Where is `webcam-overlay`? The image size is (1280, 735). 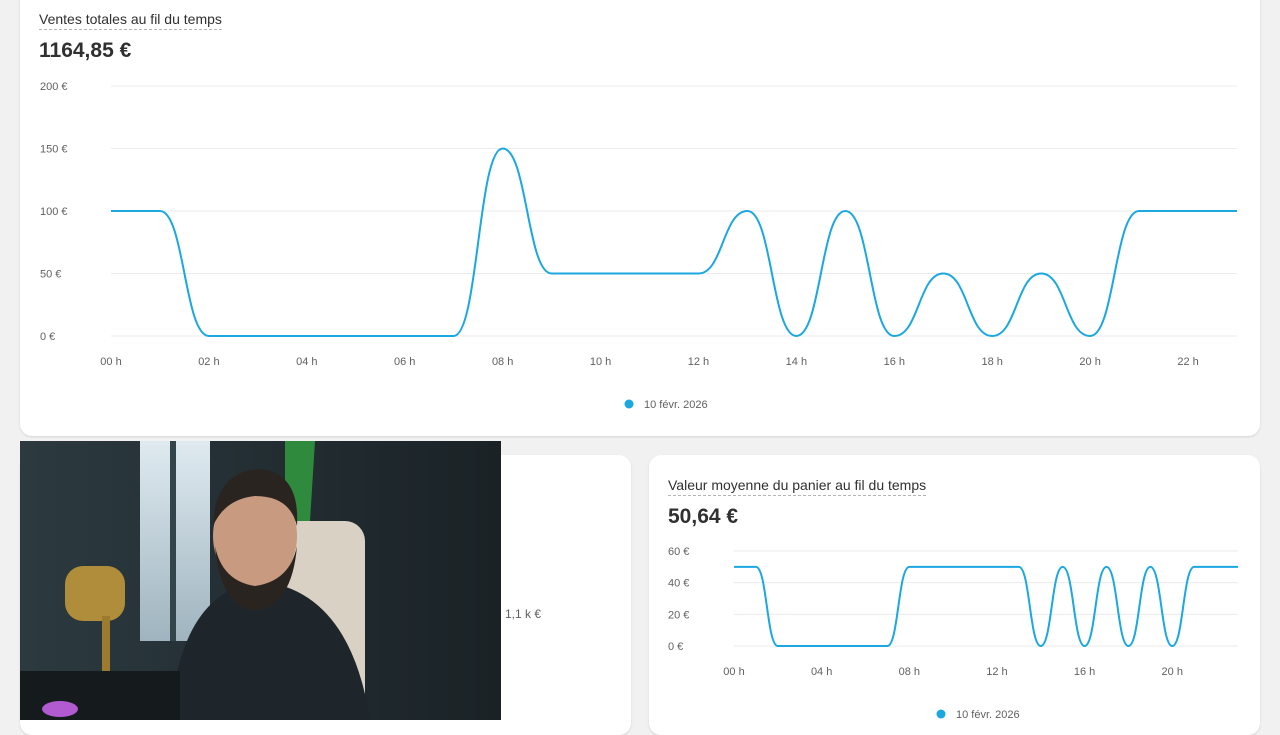 webcam-overlay is located at coordinates (260, 580).